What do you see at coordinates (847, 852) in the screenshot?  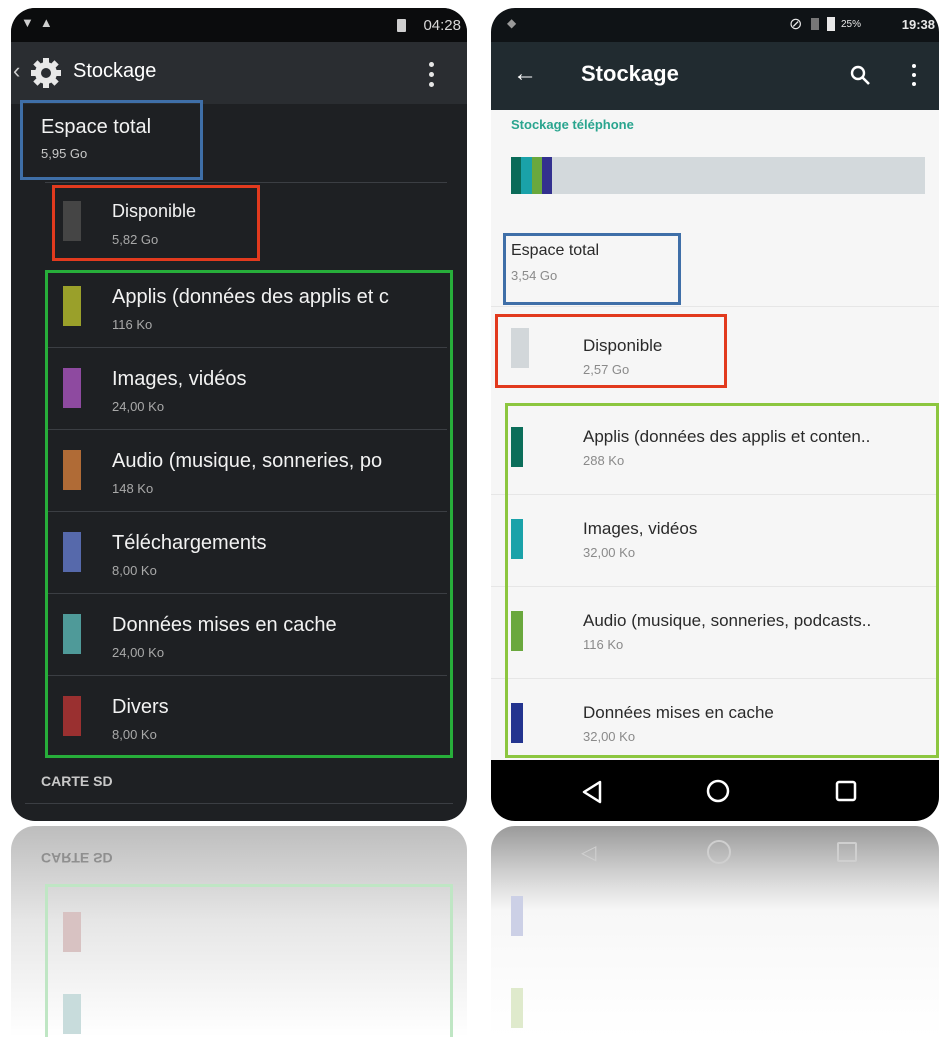 I see `reflection-nav-recents-icon` at bounding box center [847, 852].